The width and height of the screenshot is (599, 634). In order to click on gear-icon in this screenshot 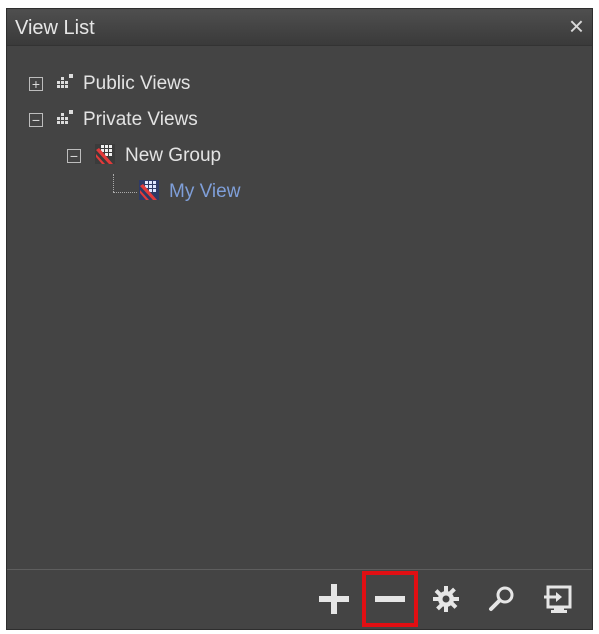, I will do `click(446, 599)`.